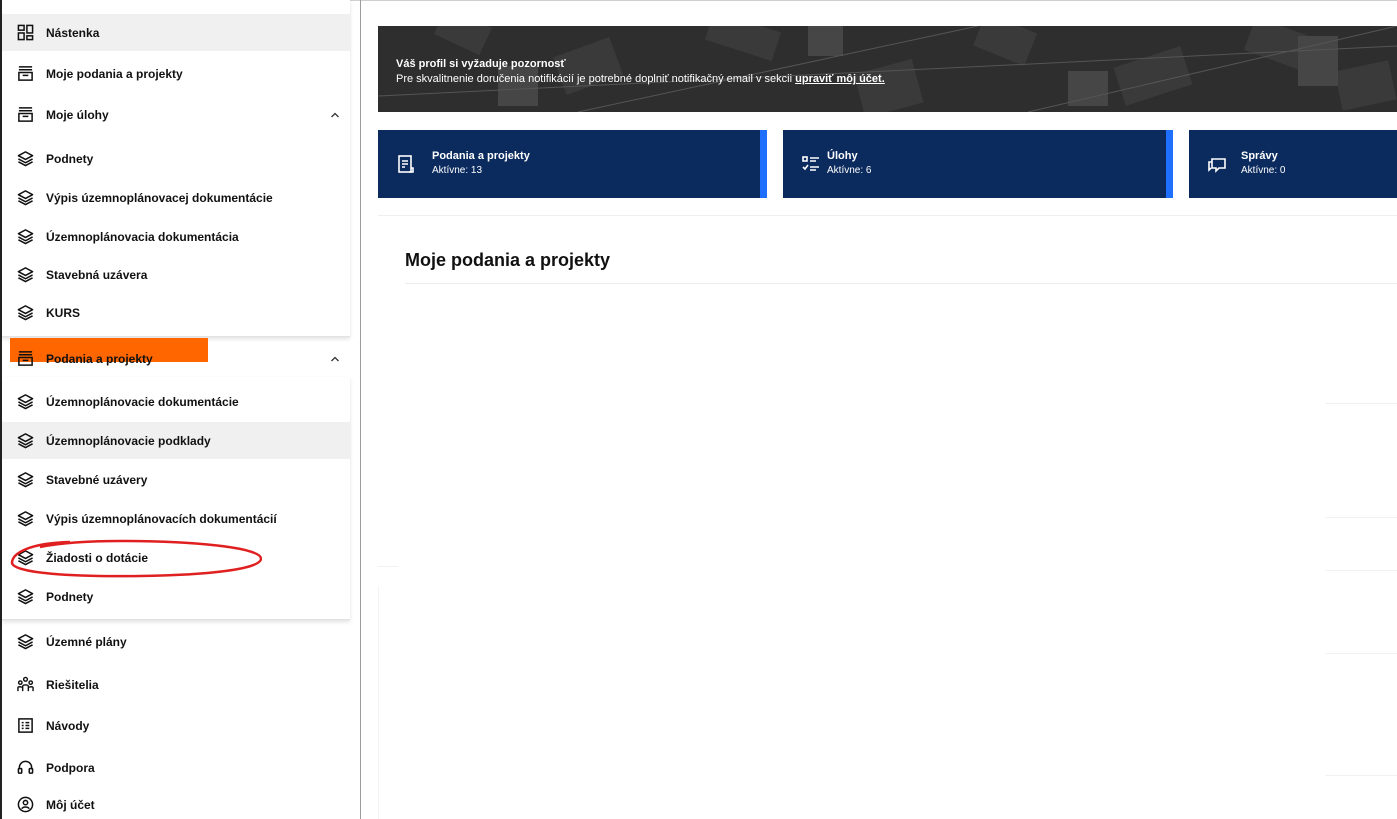 The width and height of the screenshot is (1397, 819). Describe the element at coordinates (840, 79) in the screenshot. I see `edit-account-link: upraviť môj účet.` at that location.